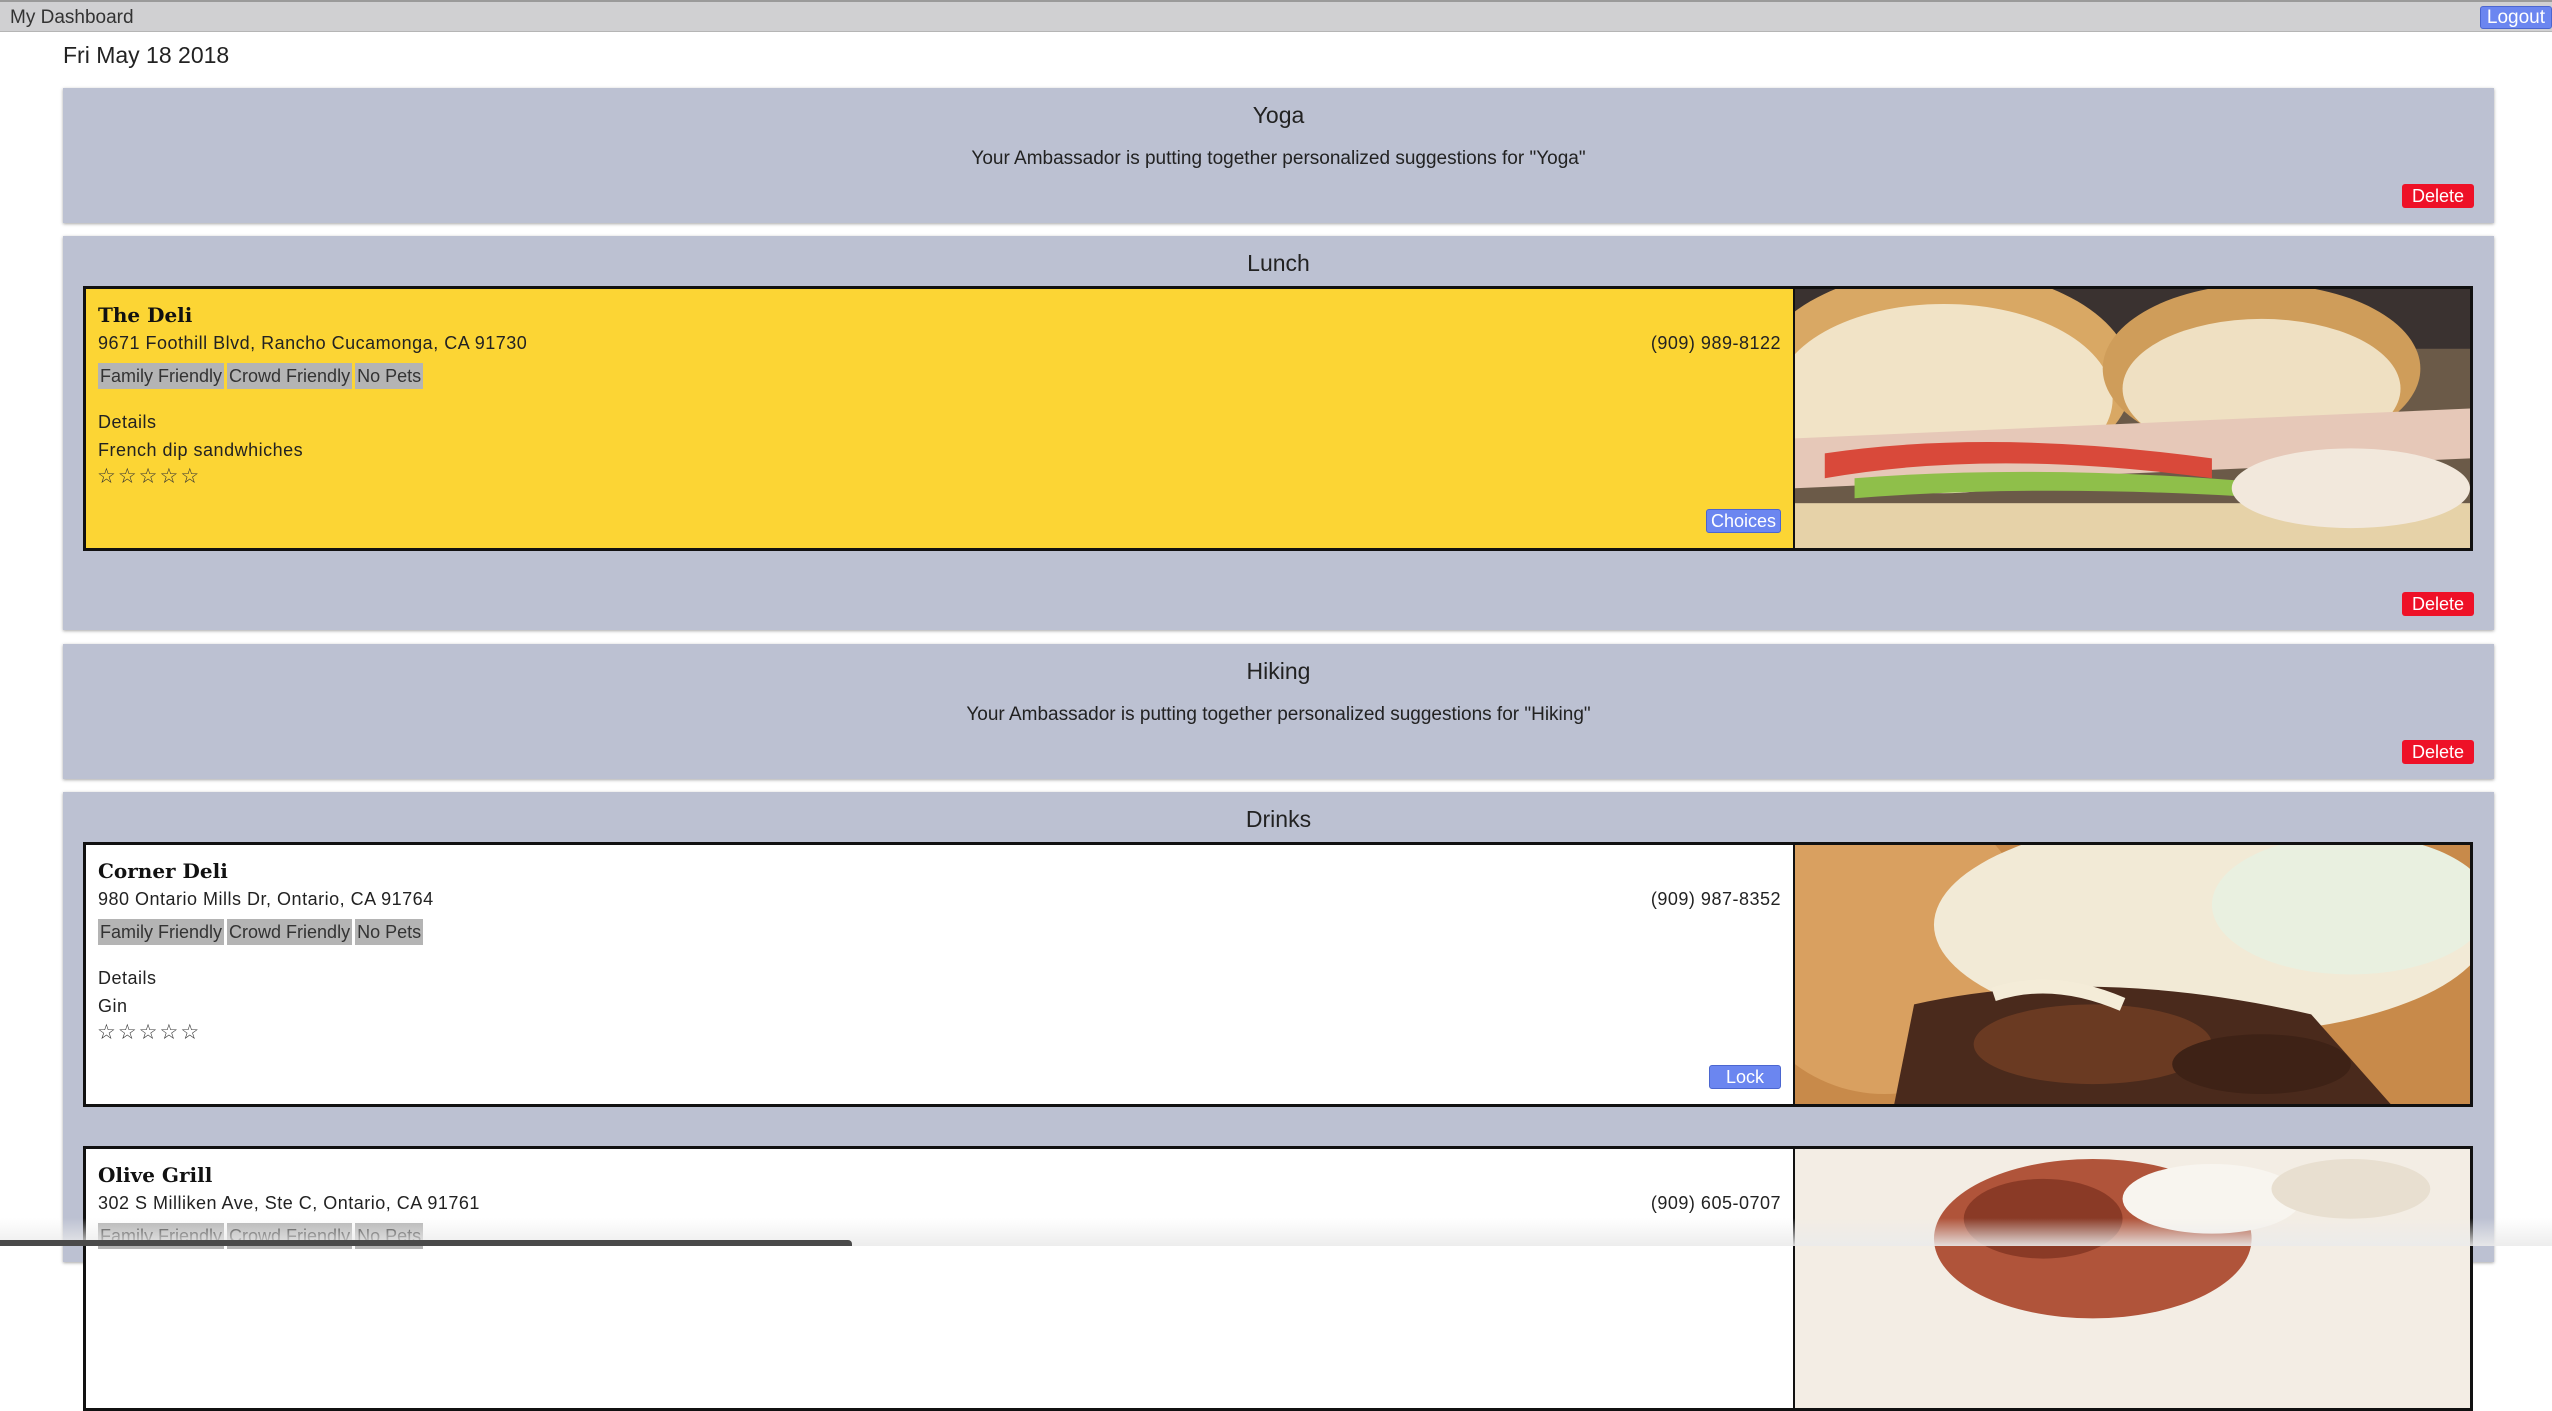 The width and height of the screenshot is (2552, 1411). What do you see at coordinates (146, 55) in the screenshot?
I see `dashboard-date: Fri May 18 2018` at bounding box center [146, 55].